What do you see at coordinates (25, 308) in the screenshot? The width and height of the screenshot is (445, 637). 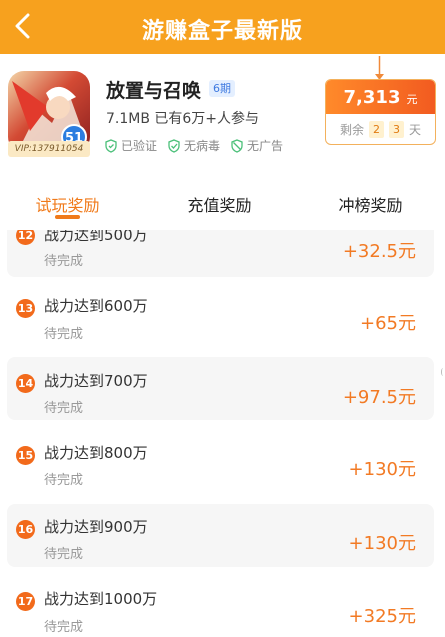 I see `task-number: 13` at bounding box center [25, 308].